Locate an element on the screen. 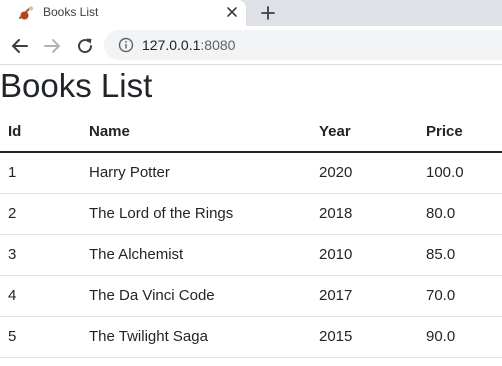  url-port: :8080 is located at coordinates (218, 45).